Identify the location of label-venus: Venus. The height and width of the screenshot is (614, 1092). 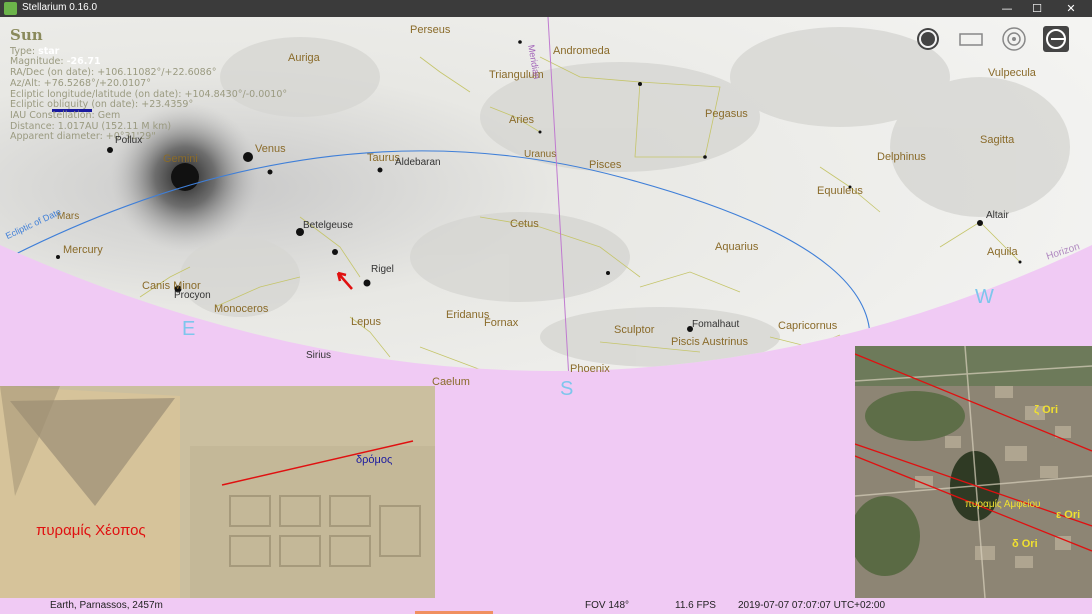
(270, 149).